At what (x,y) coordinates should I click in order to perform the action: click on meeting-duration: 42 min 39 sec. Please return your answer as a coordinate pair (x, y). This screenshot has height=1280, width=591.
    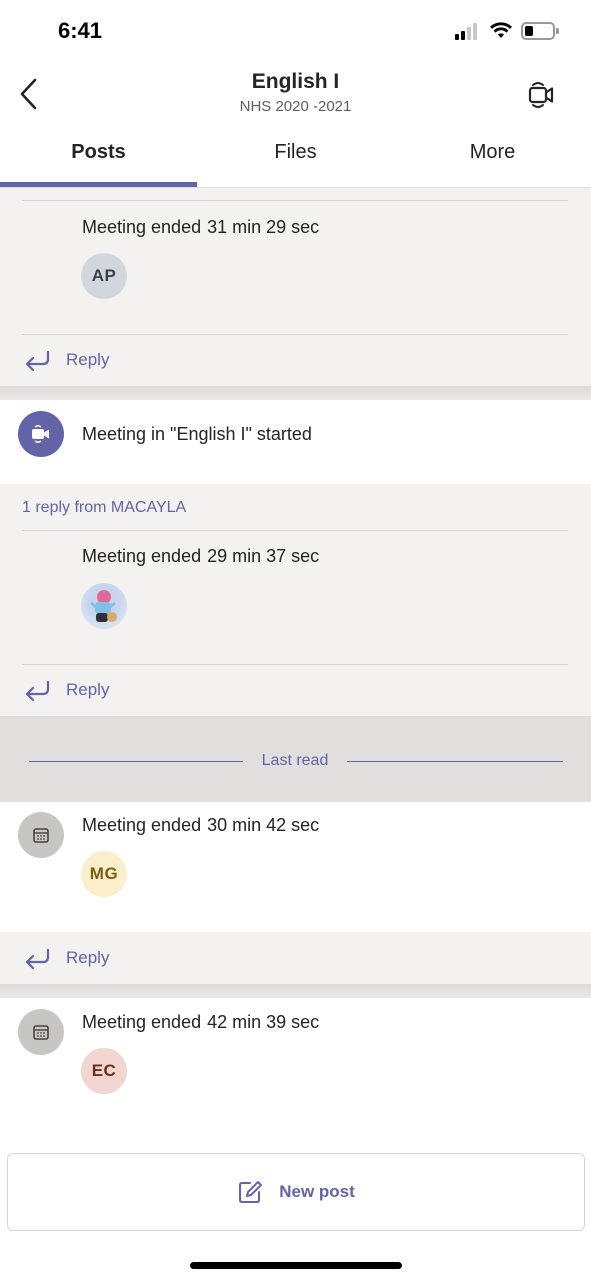
    Looking at the image, I should click on (263, 1022).